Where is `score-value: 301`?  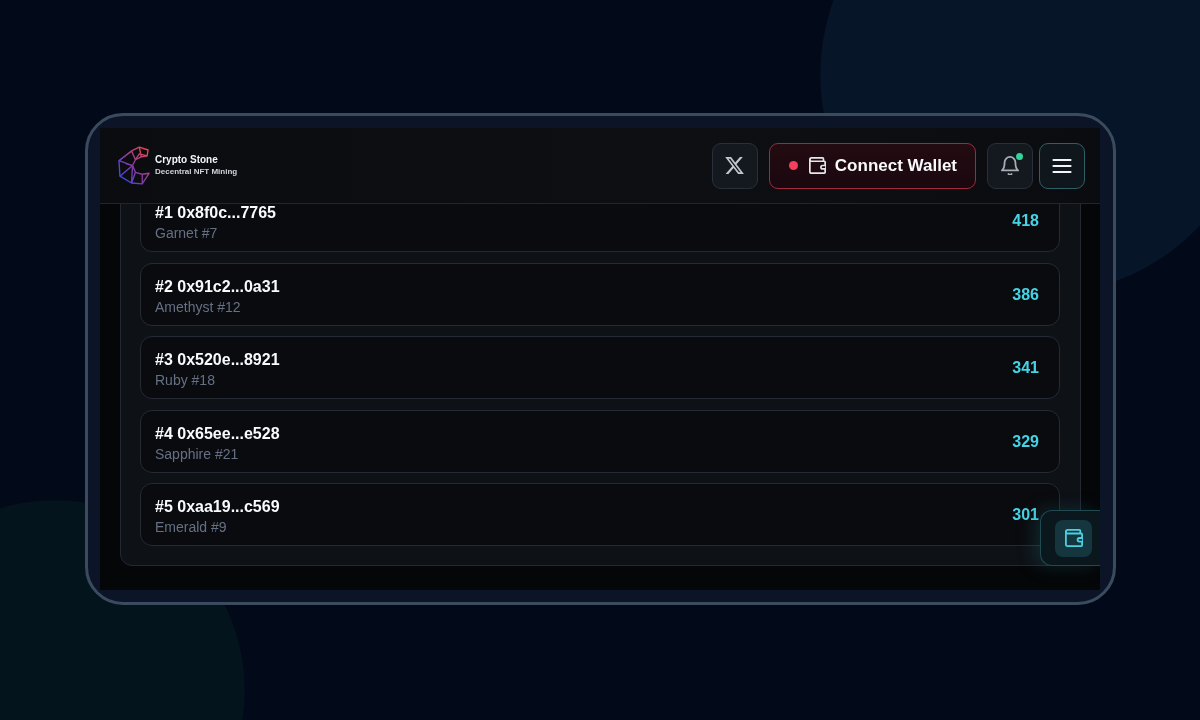 score-value: 301 is located at coordinates (1025, 515).